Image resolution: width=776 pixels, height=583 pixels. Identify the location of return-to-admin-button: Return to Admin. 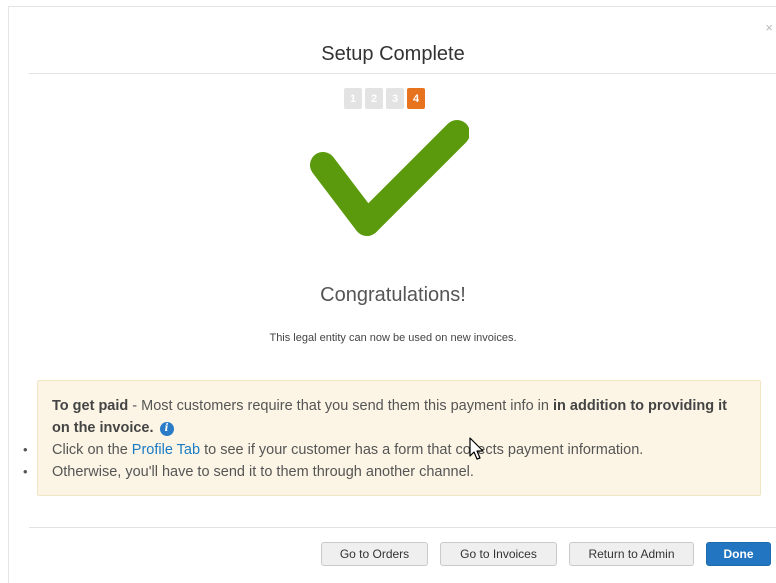
(631, 554).